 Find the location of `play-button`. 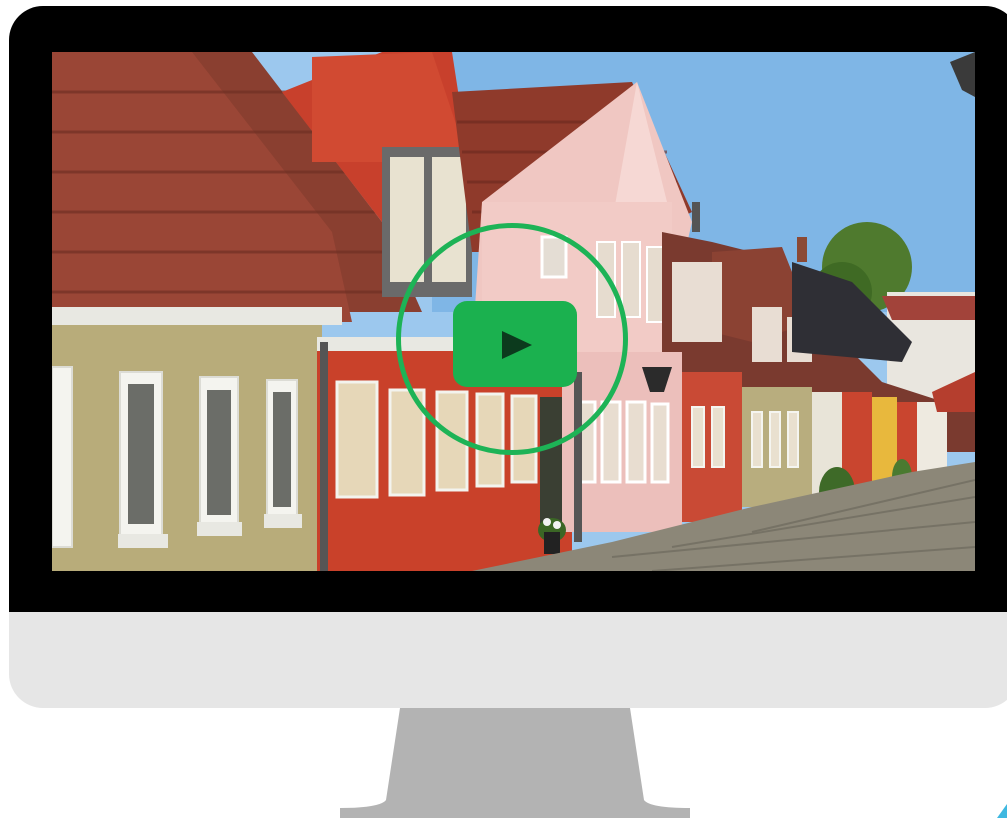

play-button is located at coordinates (515, 344).